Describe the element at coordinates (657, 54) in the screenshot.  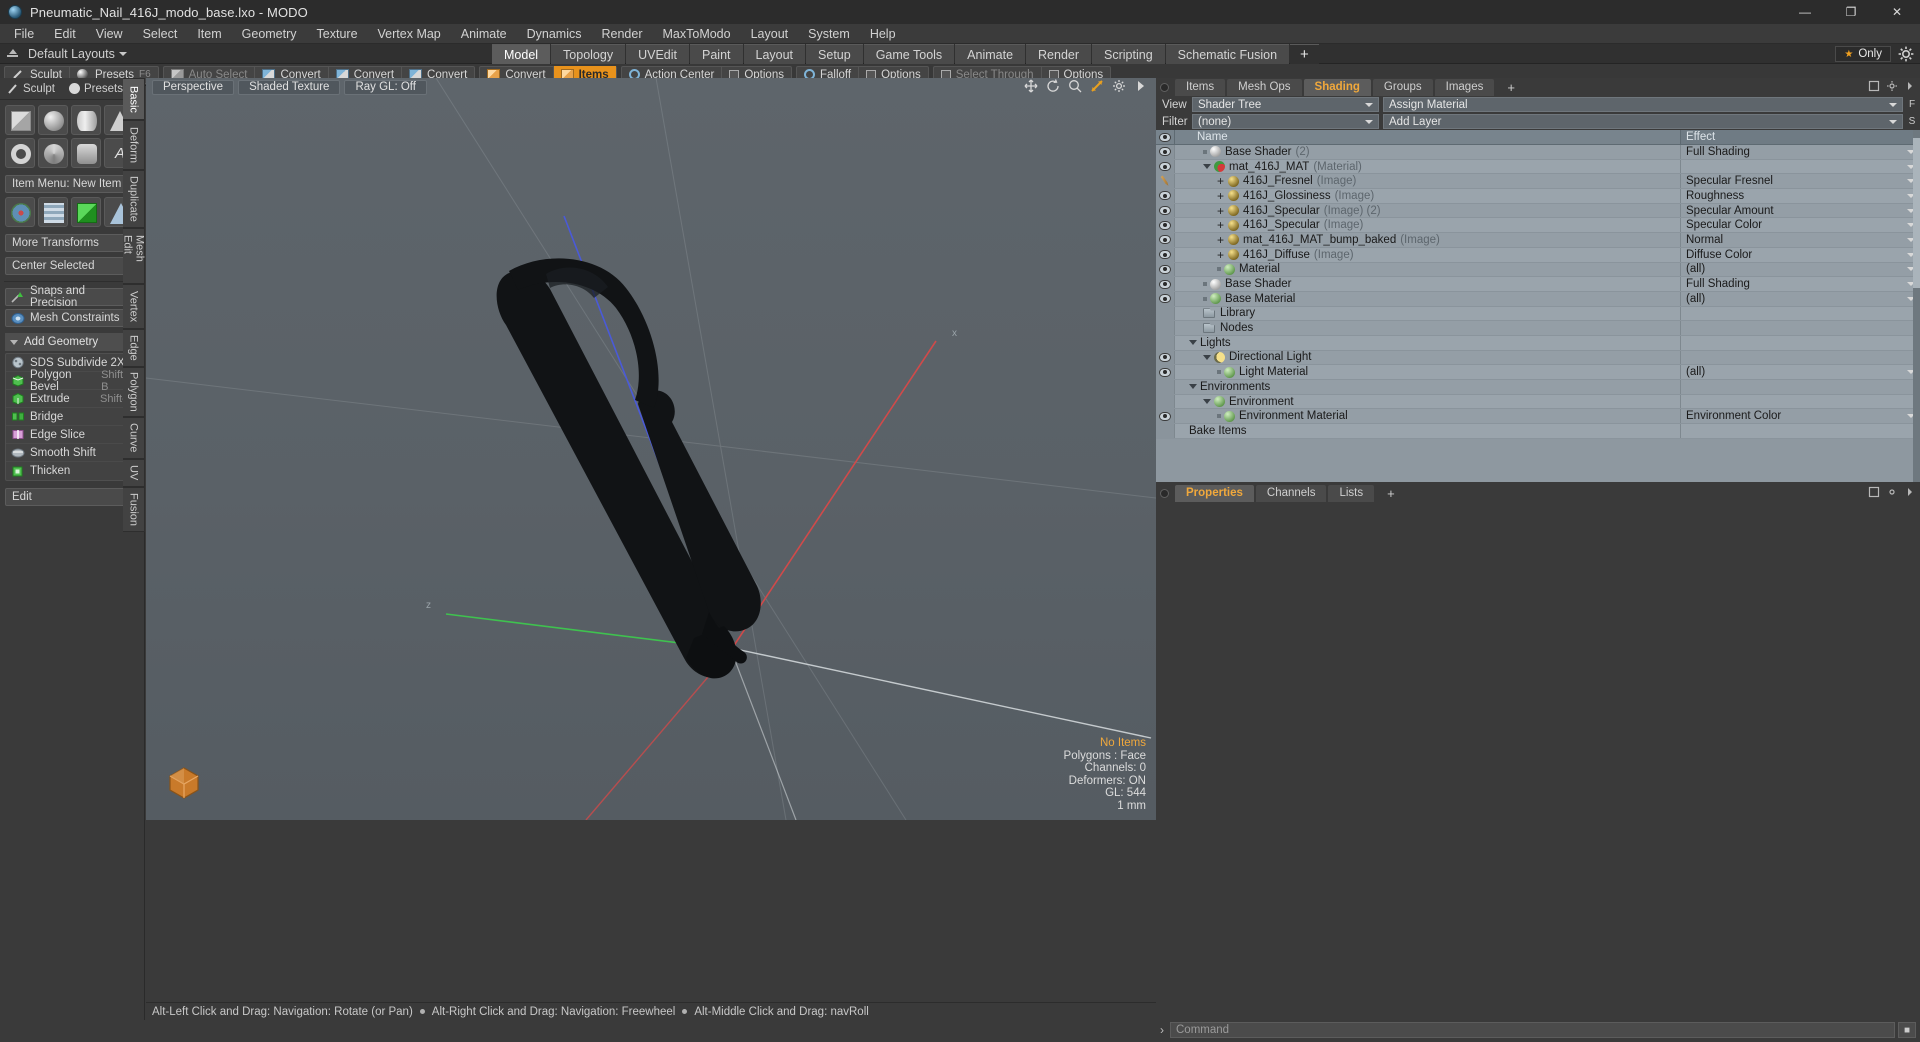
I see `layout-tab-uvedit: UVEdit` at that location.